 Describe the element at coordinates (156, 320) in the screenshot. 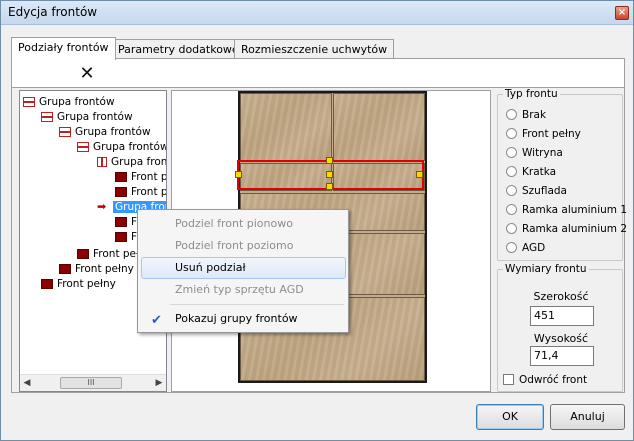

I see `checkmark-icon: ✔` at that location.